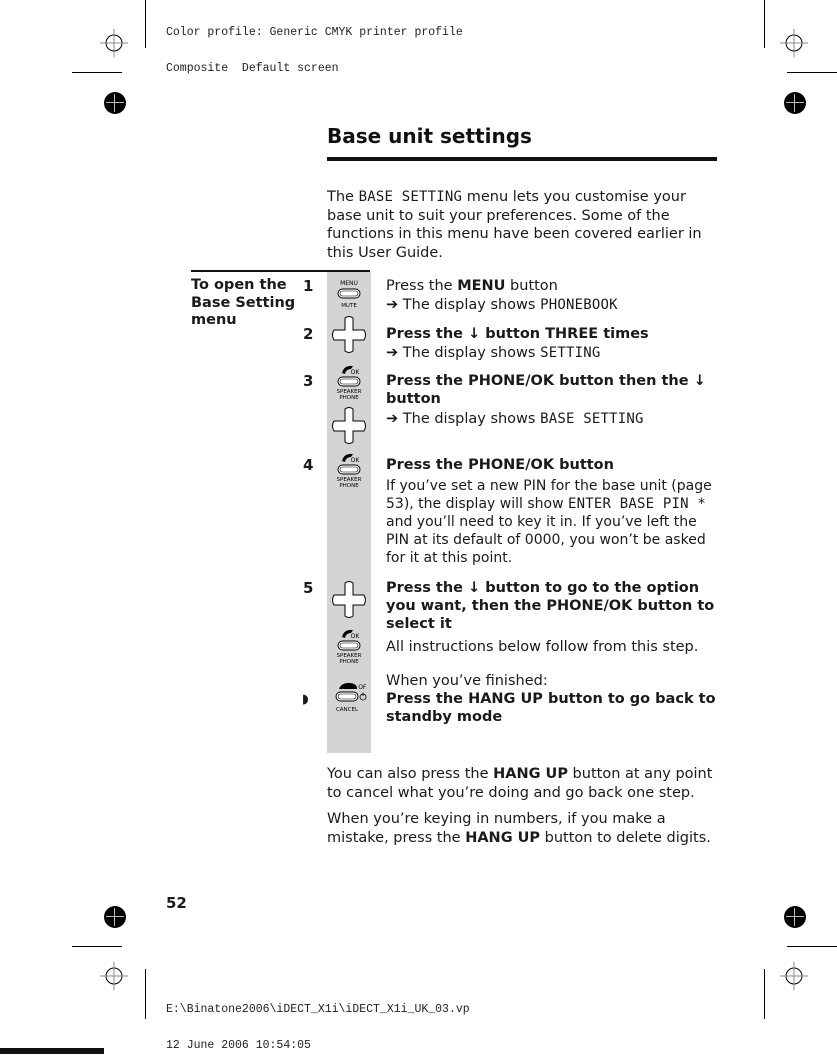  What do you see at coordinates (343, 197) in the screenshot?
I see `intro-text: The` at bounding box center [343, 197].